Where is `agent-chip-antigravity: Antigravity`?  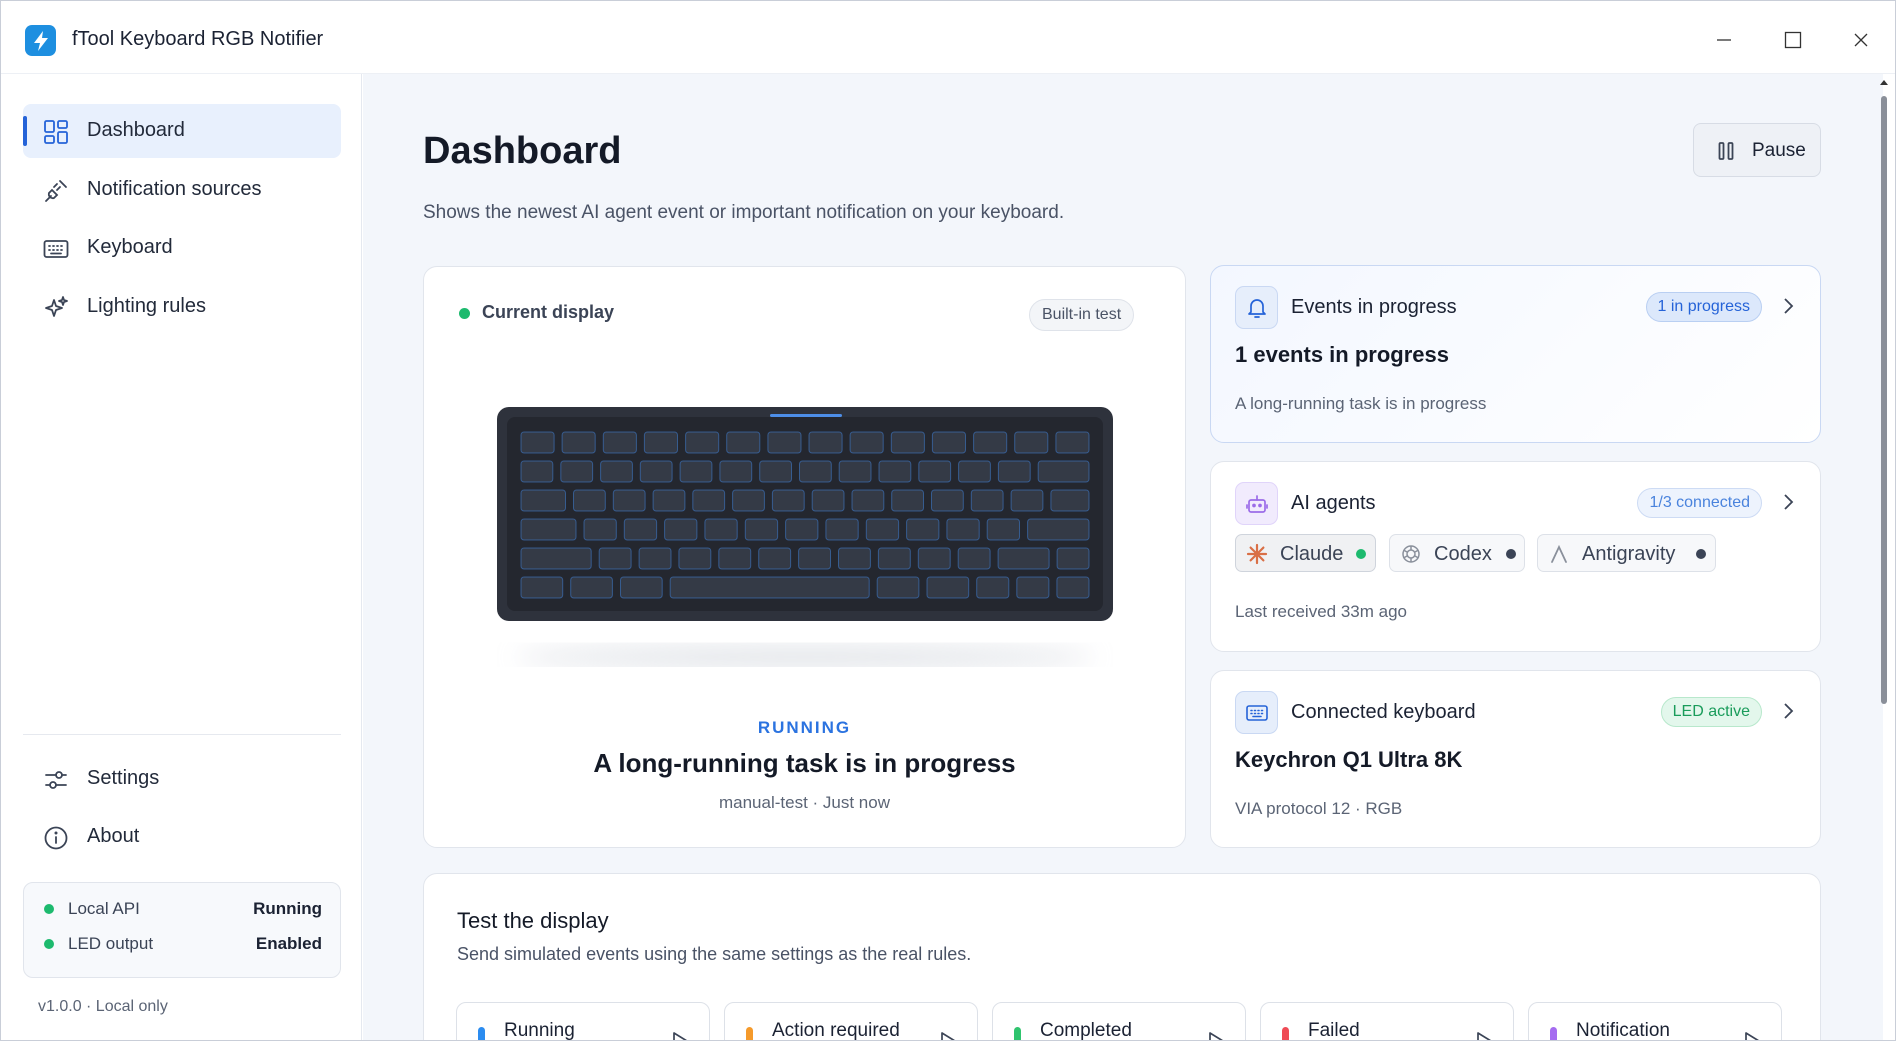 agent-chip-antigravity: Antigravity is located at coordinates (1626, 553).